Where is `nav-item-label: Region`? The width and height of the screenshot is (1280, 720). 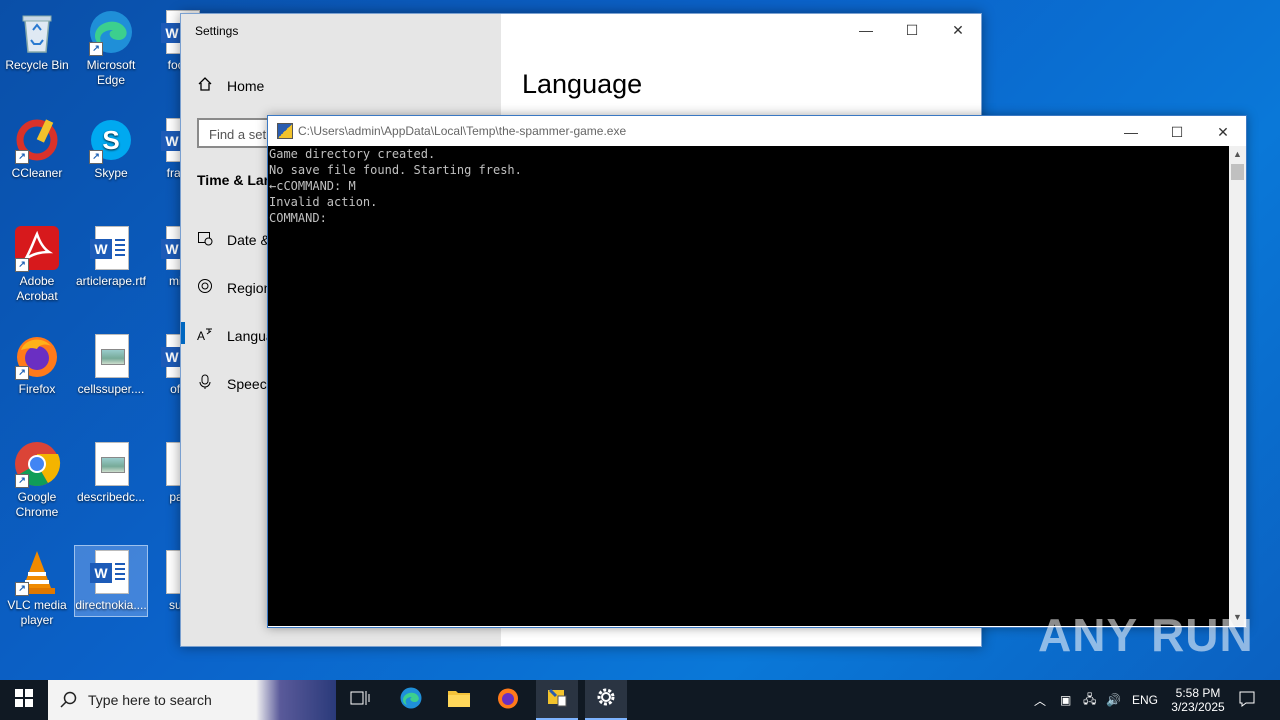
nav-item-label: Region is located at coordinates (249, 287).